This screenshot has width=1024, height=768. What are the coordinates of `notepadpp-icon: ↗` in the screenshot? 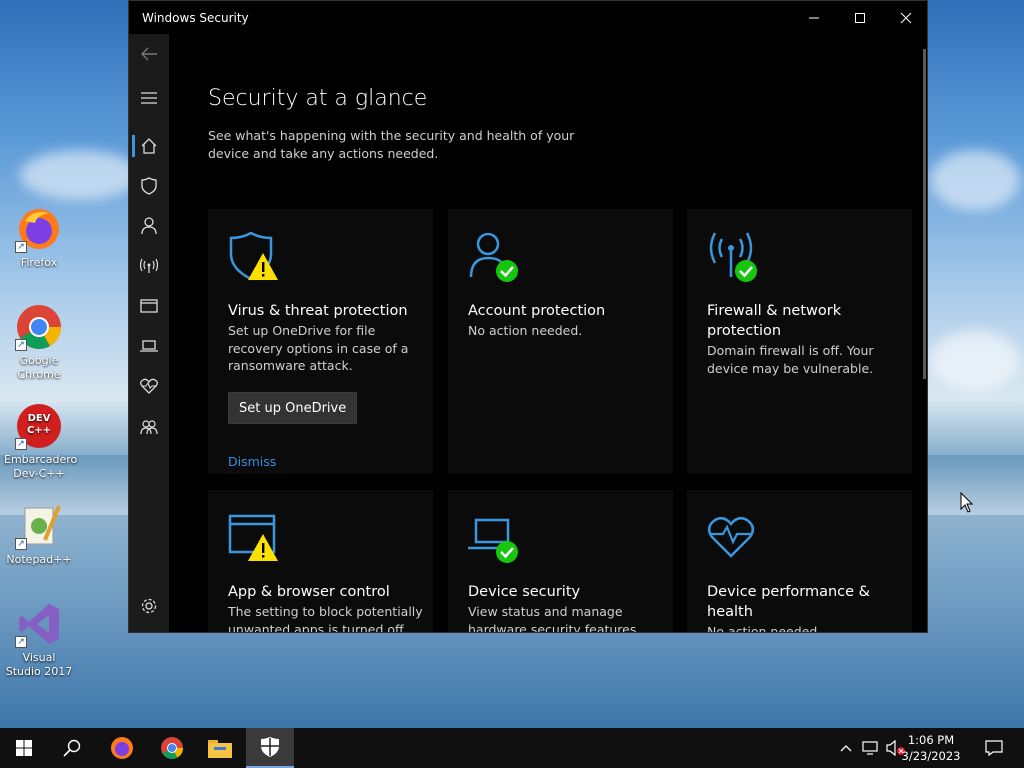 It's located at (39, 526).